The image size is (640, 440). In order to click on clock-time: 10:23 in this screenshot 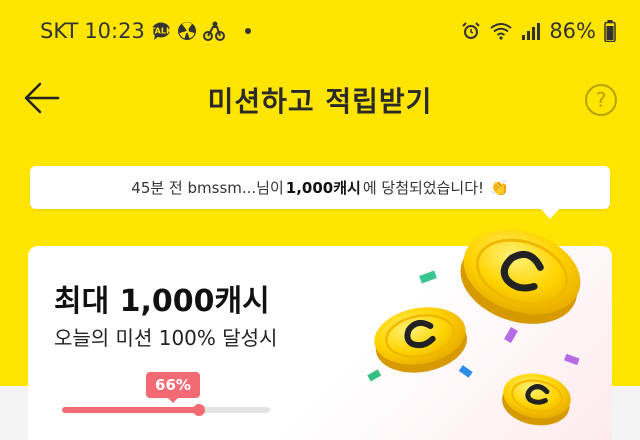, I will do `click(114, 31)`.